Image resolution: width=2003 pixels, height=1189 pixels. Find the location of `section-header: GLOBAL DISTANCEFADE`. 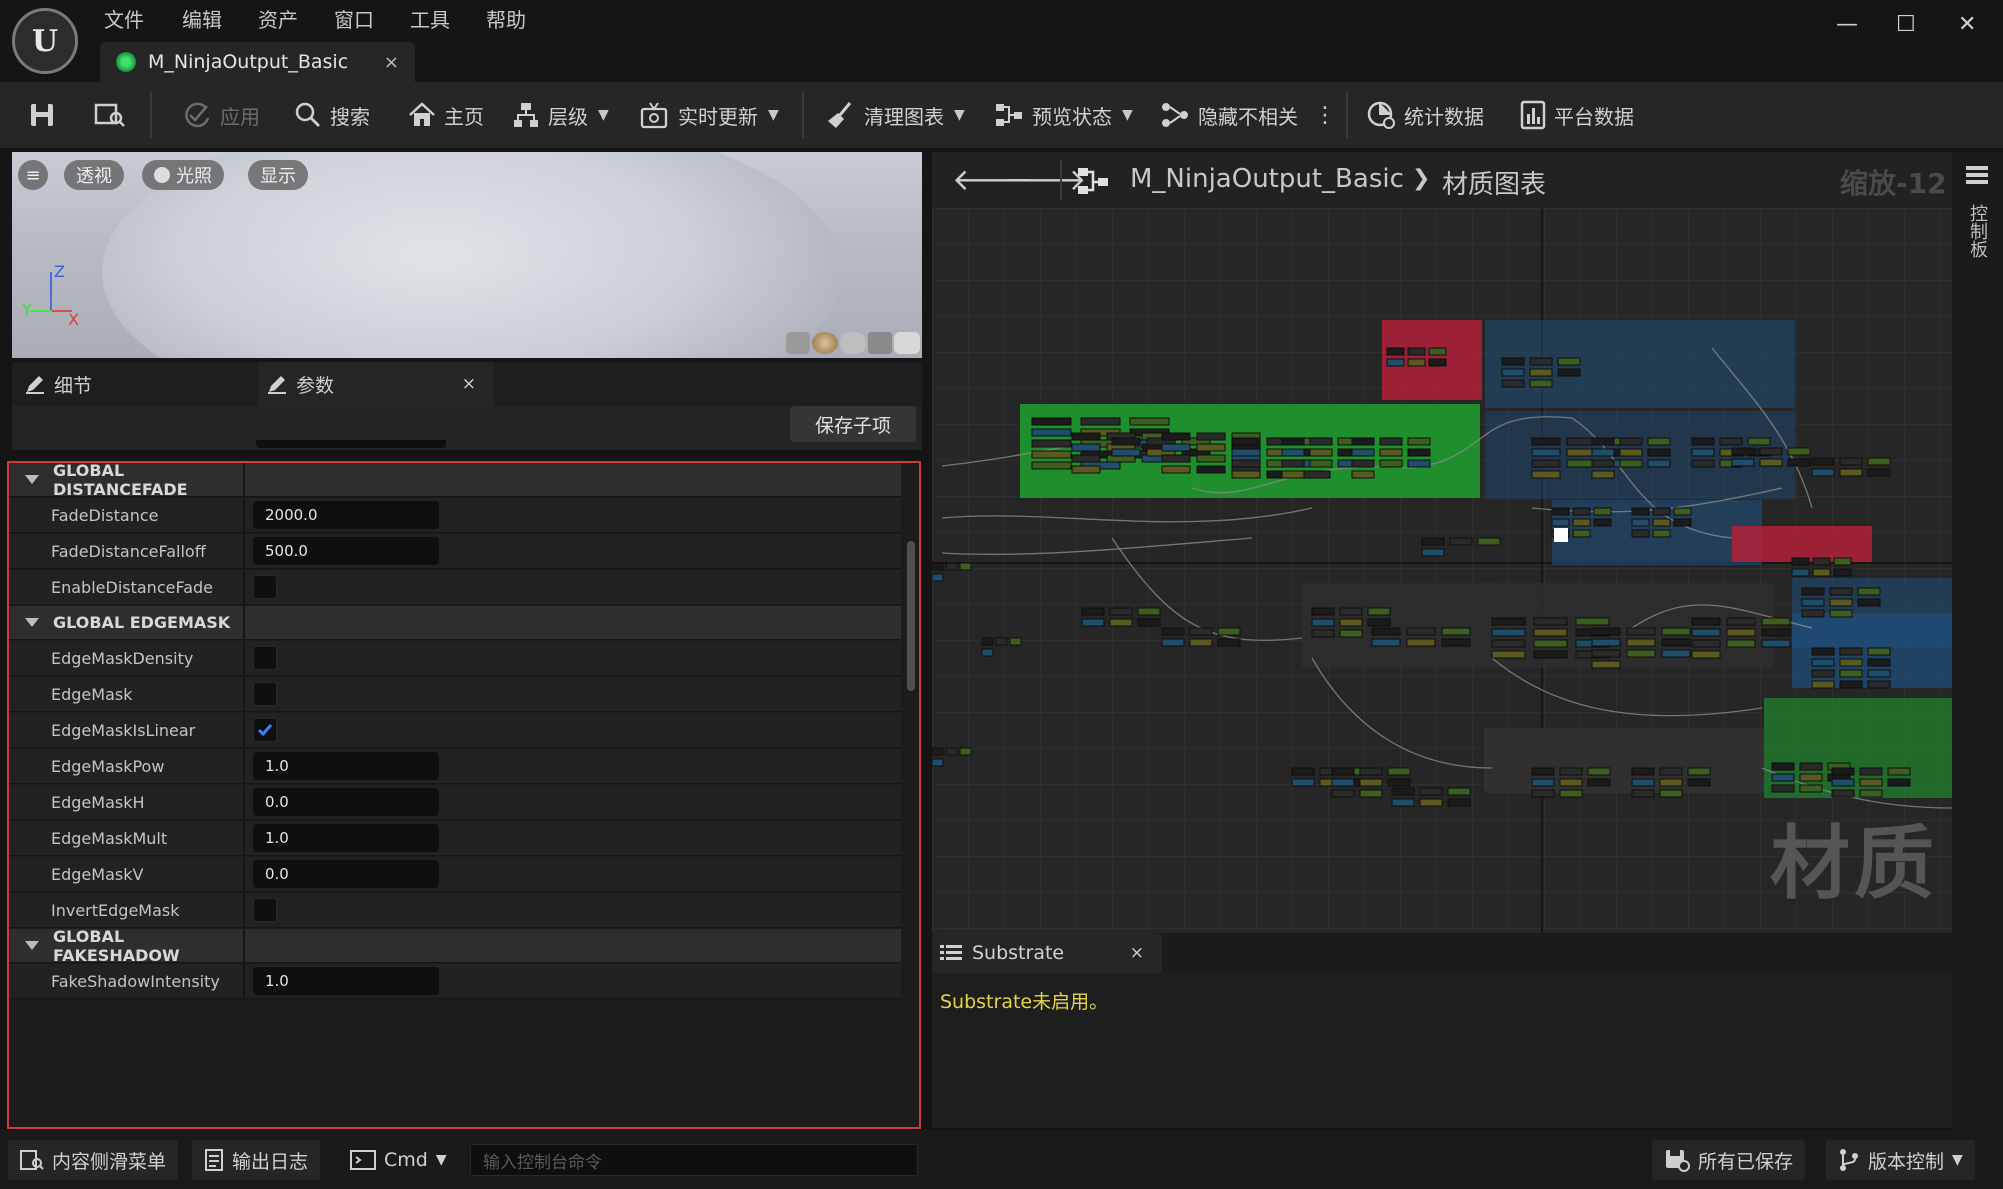

section-header: GLOBAL DISTANCEFADE is located at coordinates (455, 481).